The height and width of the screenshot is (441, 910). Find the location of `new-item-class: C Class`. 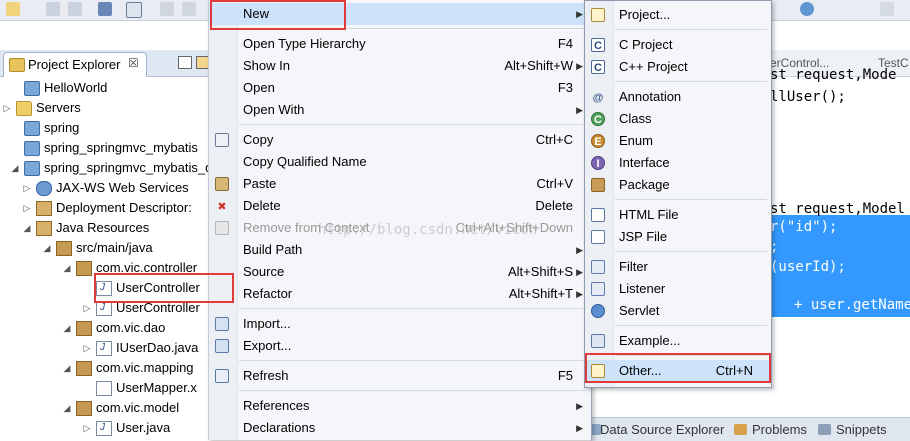

new-item-class: C Class is located at coordinates (678, 119).